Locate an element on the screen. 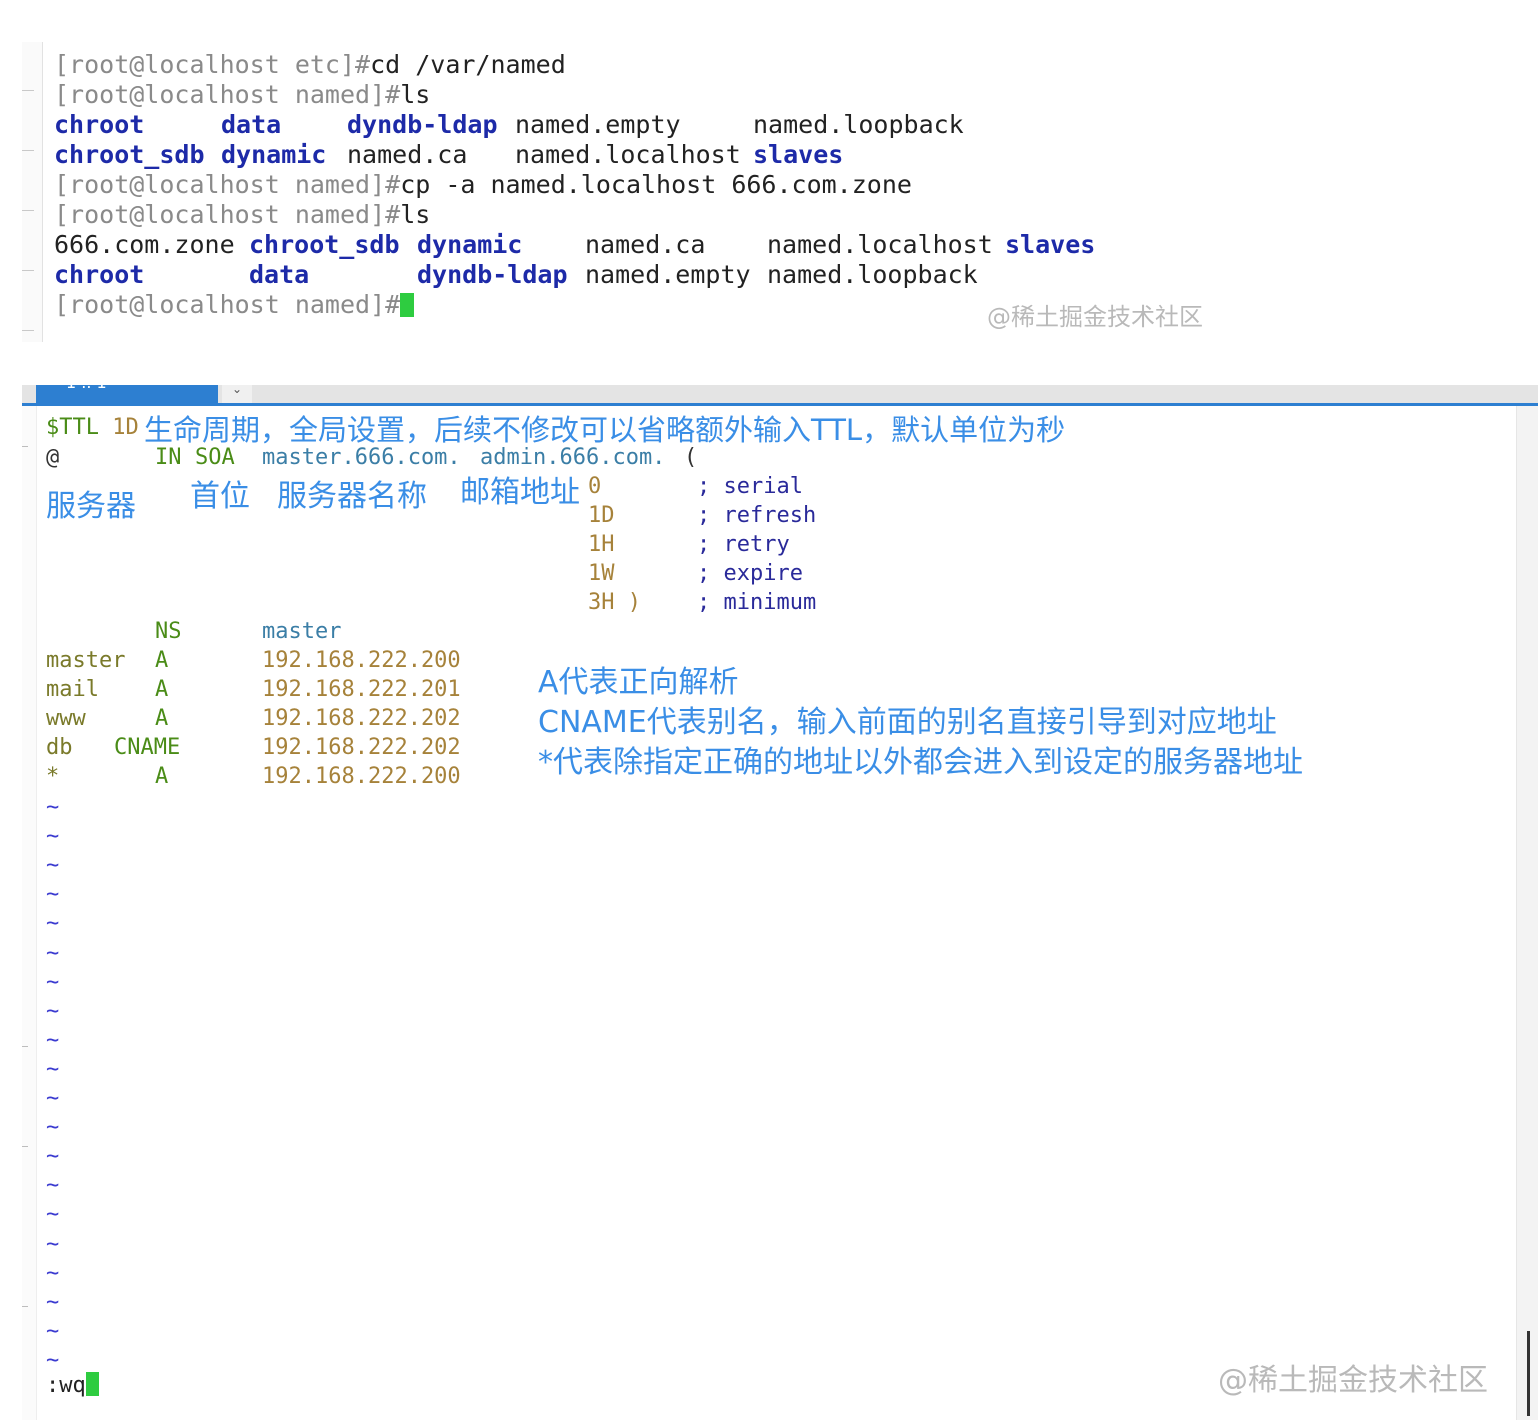 This screenshot has height=1420, width=1538. editor-tab-active: 1 .. 1 is located at coordinates (127, 394).